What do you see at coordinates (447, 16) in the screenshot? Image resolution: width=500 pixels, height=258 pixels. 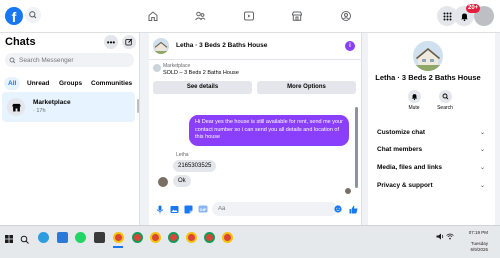 I see `grid-menu-icon` at bounding box center [447, 16].